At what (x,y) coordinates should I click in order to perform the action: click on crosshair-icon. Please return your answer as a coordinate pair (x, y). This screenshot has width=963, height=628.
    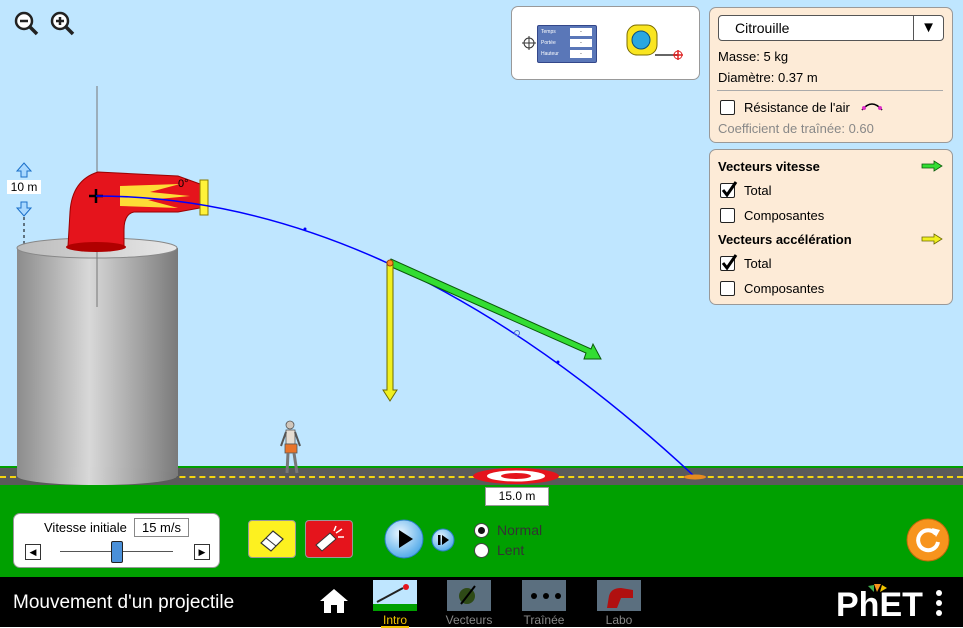
    Looking at the image, I should click on (529, 43).